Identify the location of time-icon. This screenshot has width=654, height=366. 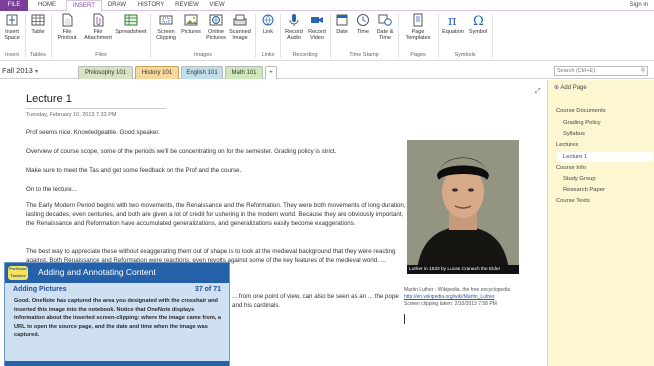
(363, 20).